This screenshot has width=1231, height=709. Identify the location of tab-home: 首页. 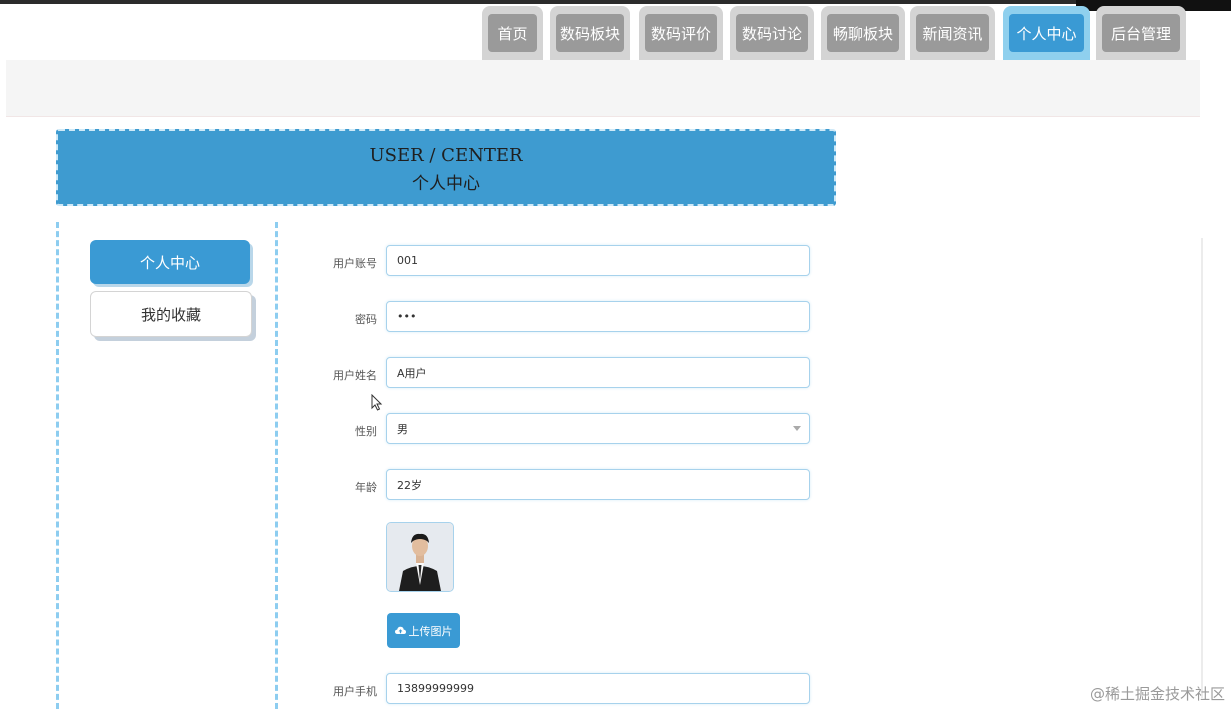
(512, 33).